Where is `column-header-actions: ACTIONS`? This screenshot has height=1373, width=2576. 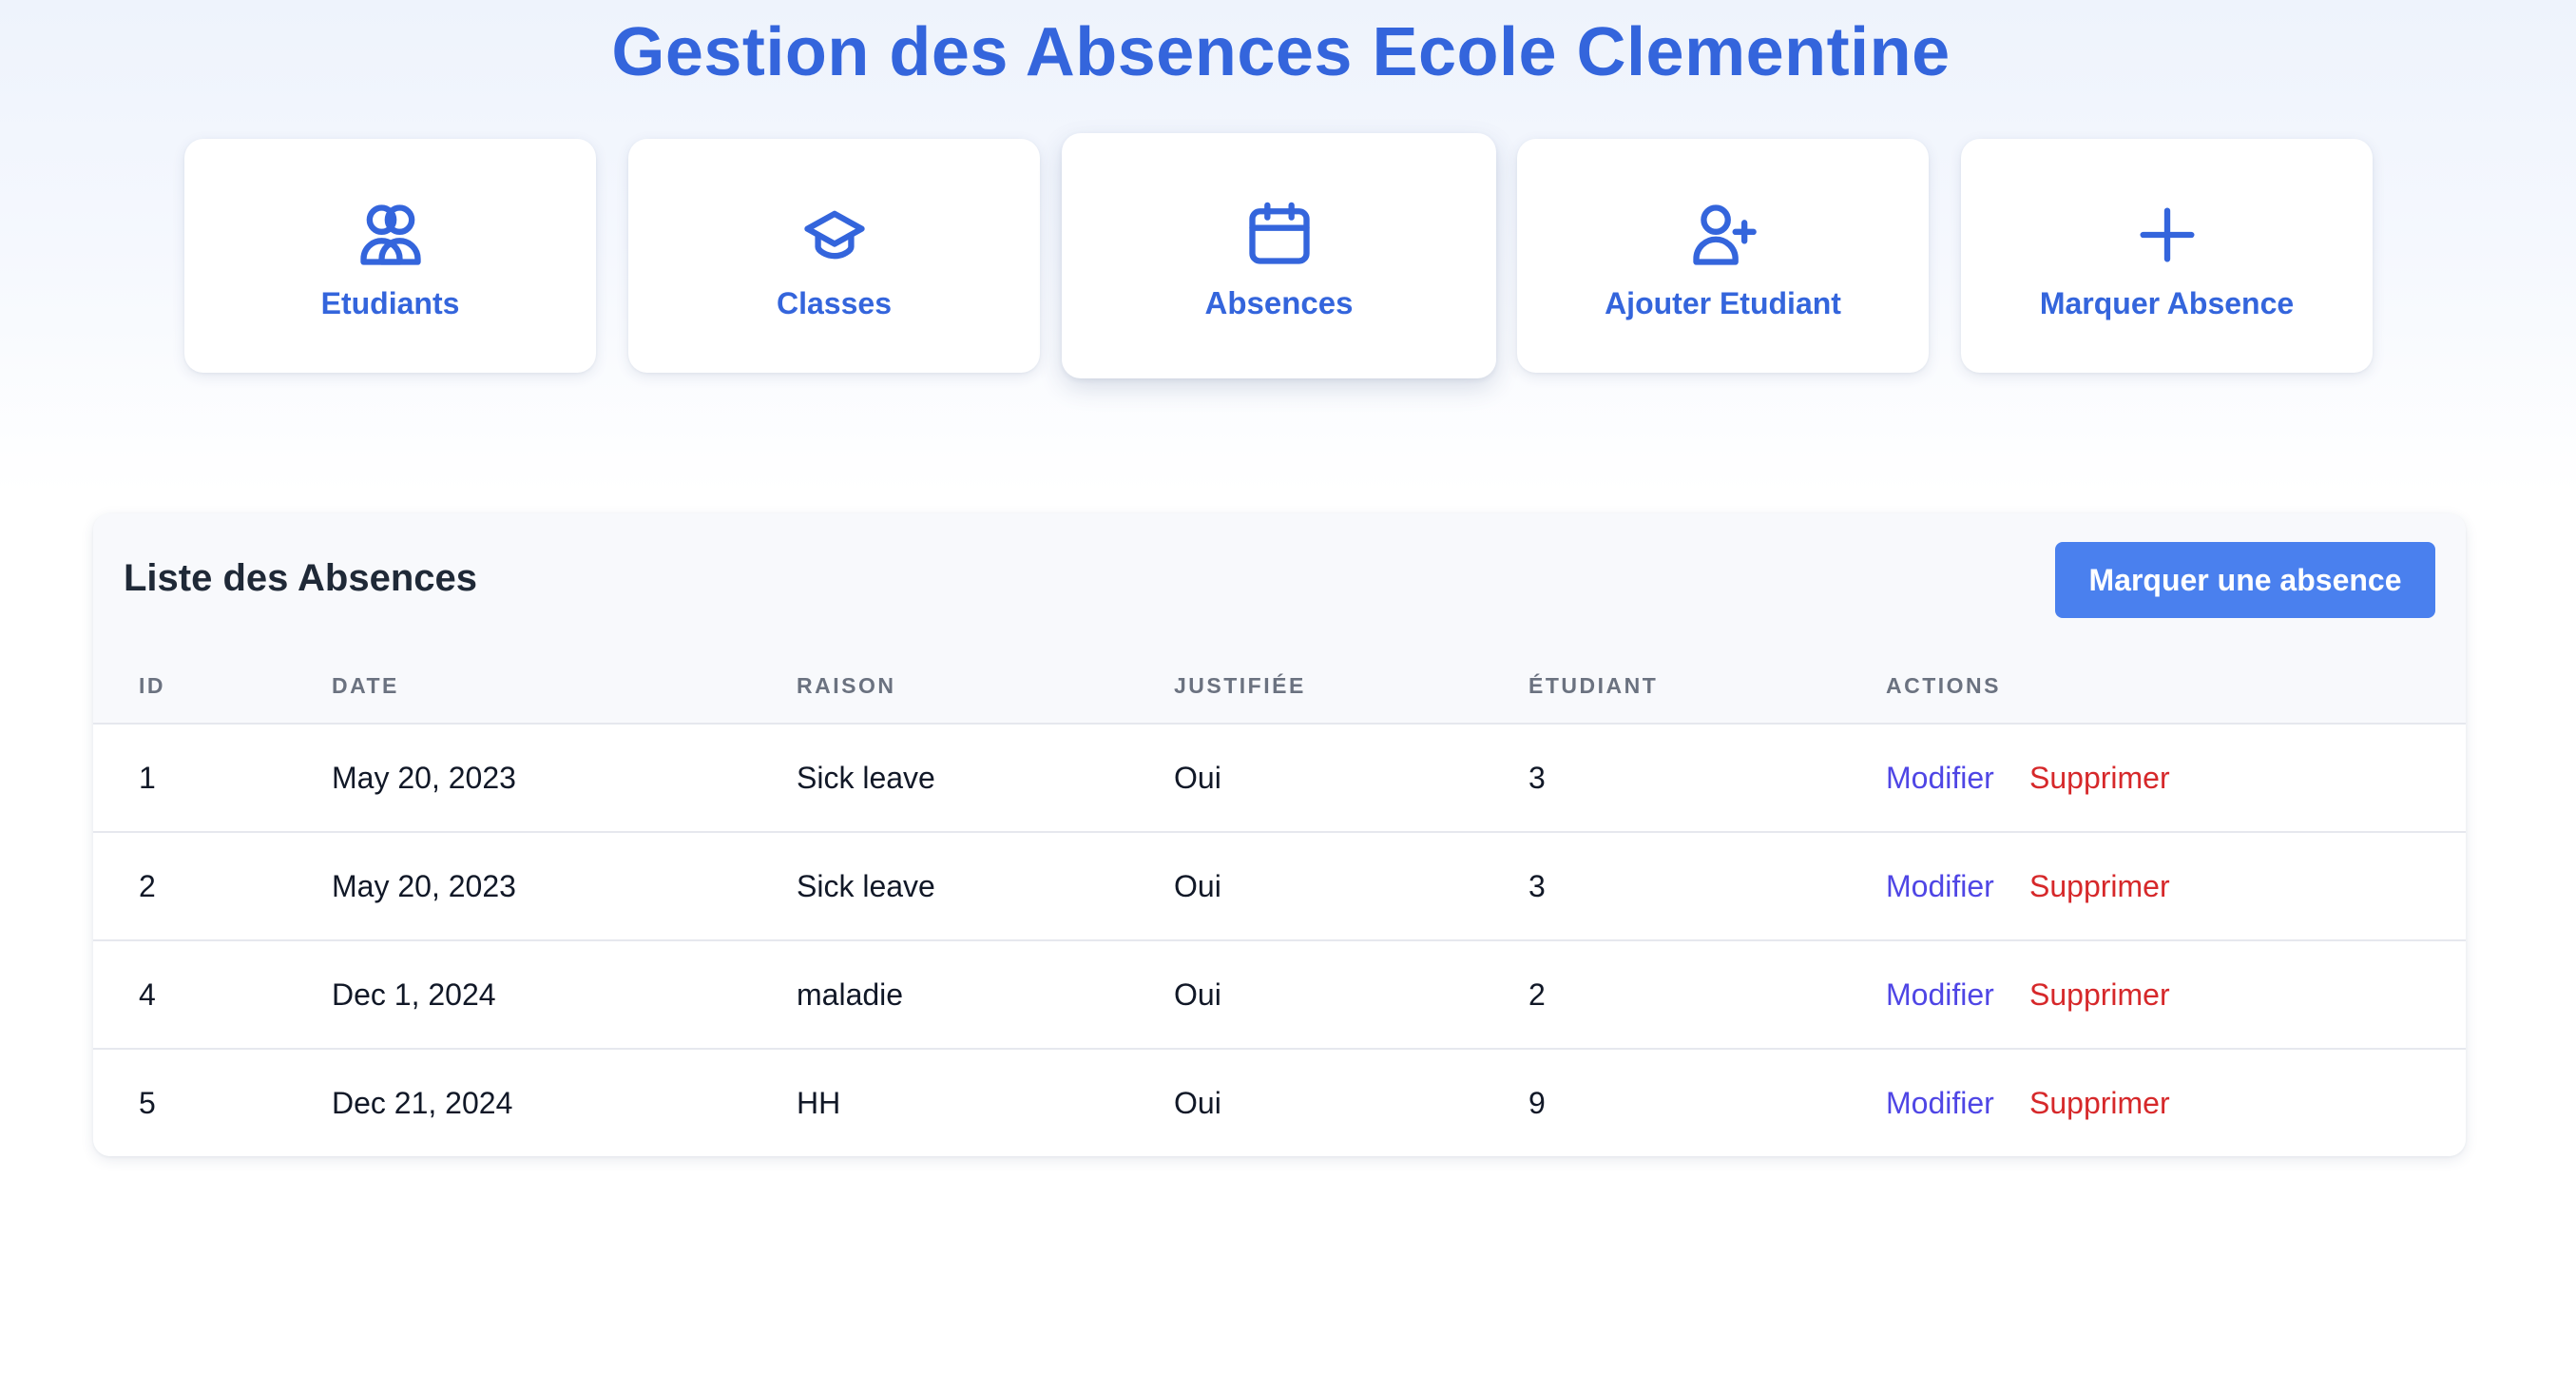 column-header-actions: ACTIONS is located at coordinates (1944, 685).